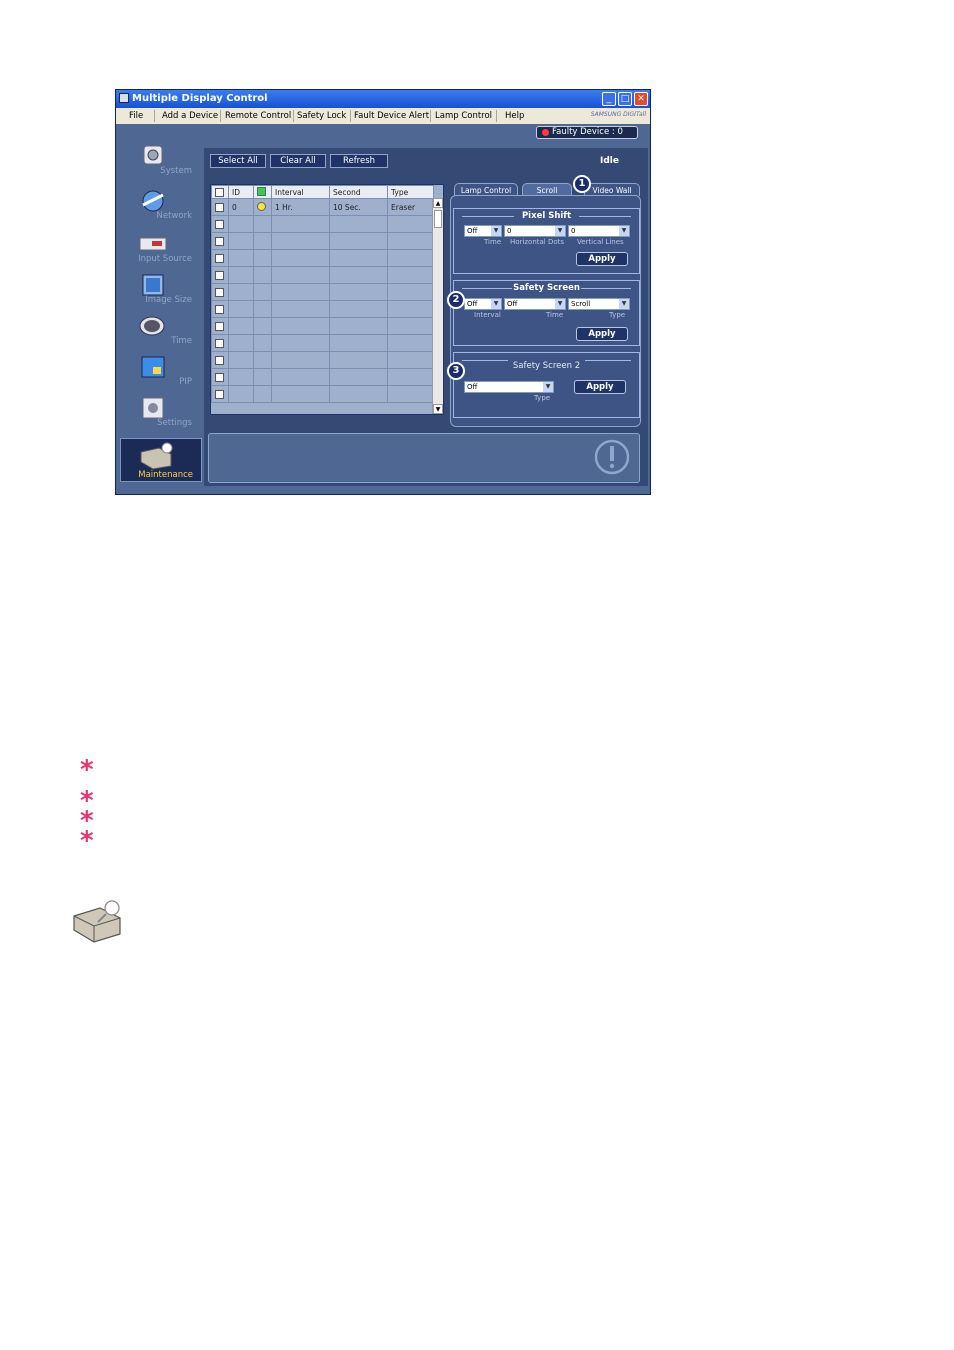 Image resolution: width=954 pixels, height=1350 pixels. I want to click on menu-add-device: Add a Device, so click(190, 116).